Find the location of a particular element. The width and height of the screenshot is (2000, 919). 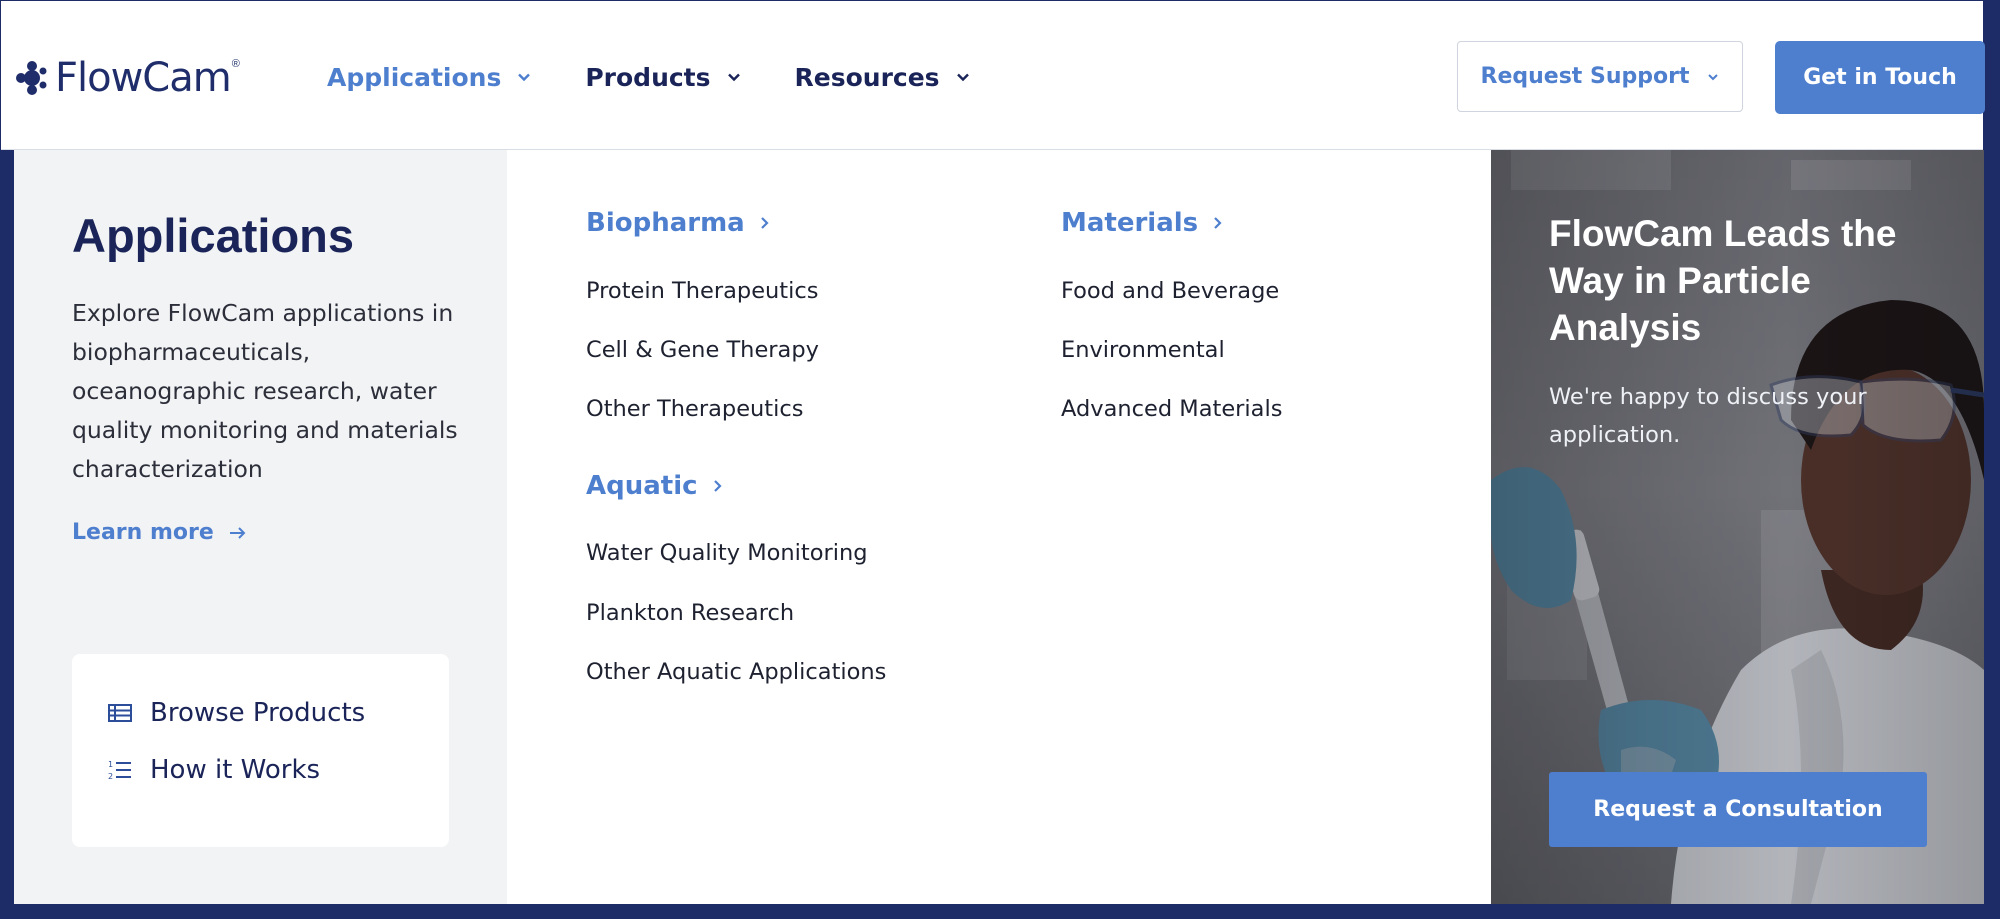

request-consultation-button: Request a Consultation is located at coordinates (1738, 809).